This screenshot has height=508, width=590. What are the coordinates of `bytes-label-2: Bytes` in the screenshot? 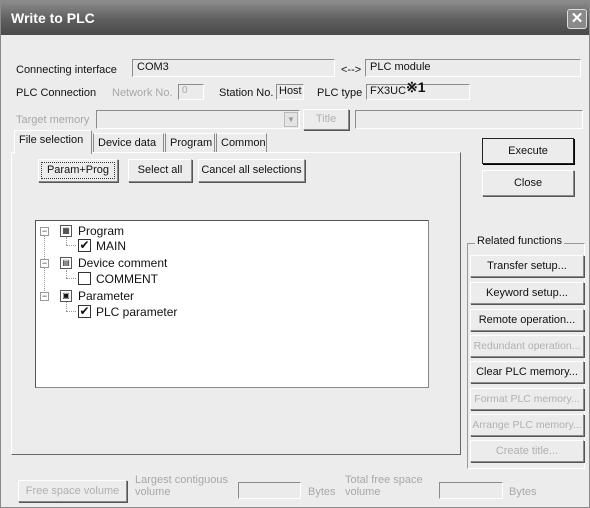 It's located at (523, 492).